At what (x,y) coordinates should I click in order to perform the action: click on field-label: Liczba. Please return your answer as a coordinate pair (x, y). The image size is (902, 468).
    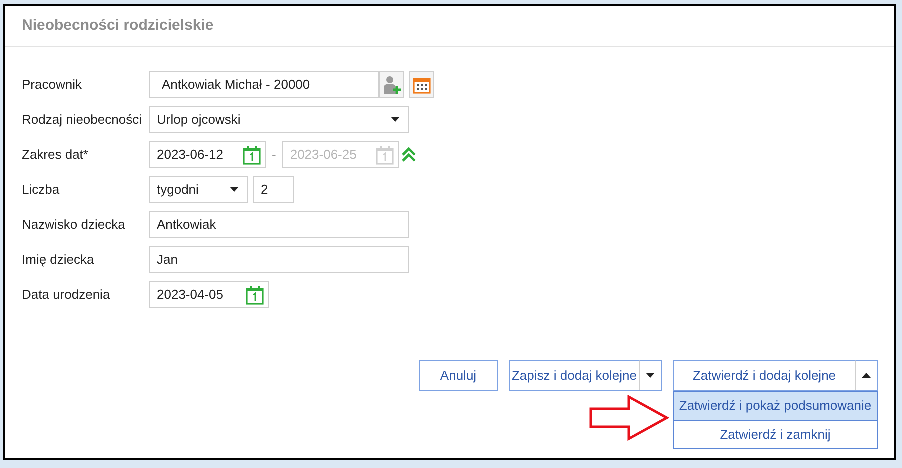
    Looking at the image, I should click on (41, 189).